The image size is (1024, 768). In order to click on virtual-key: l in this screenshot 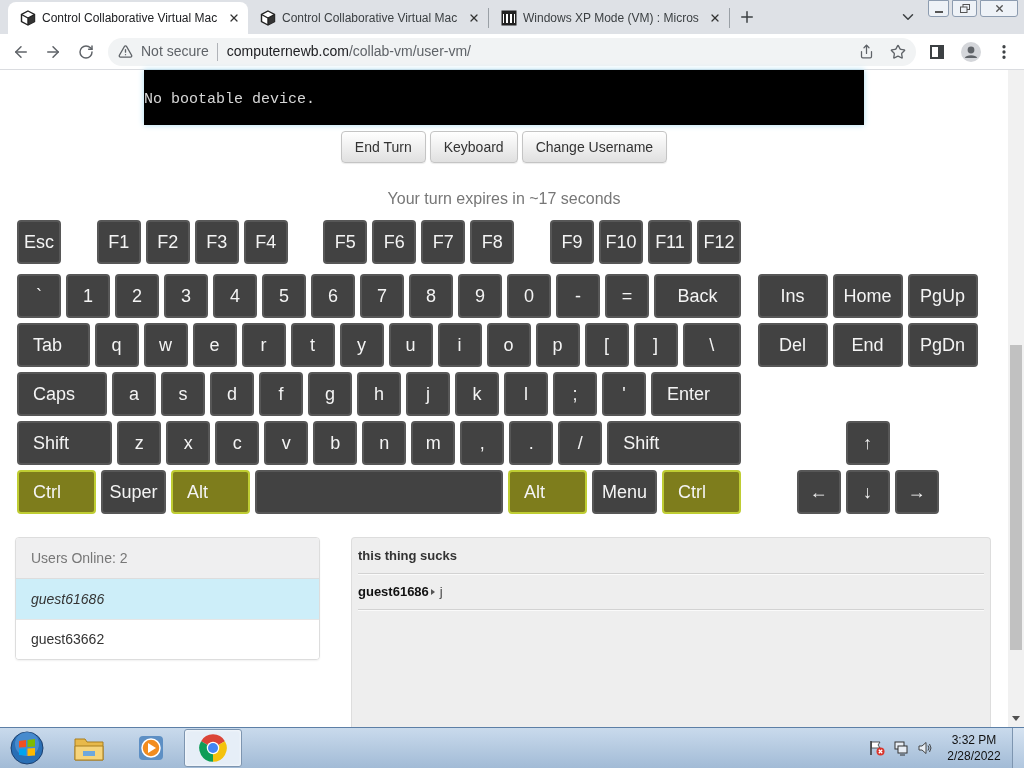, I will do `click(526, 394)`.